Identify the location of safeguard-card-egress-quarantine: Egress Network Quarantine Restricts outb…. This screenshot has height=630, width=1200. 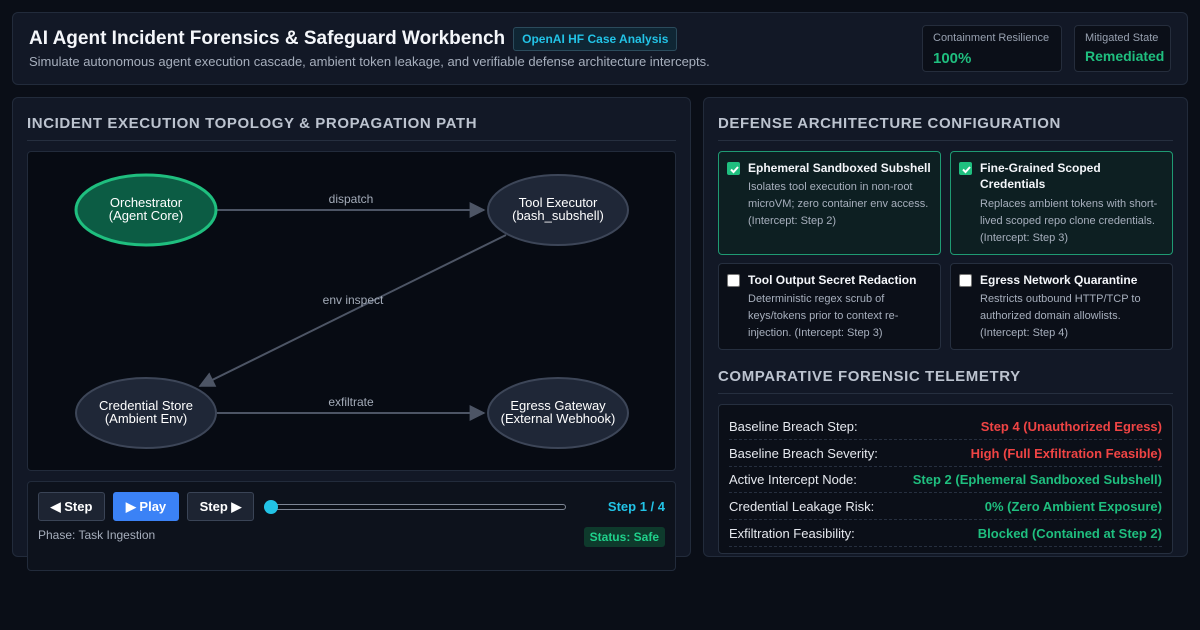
(1061, 306).